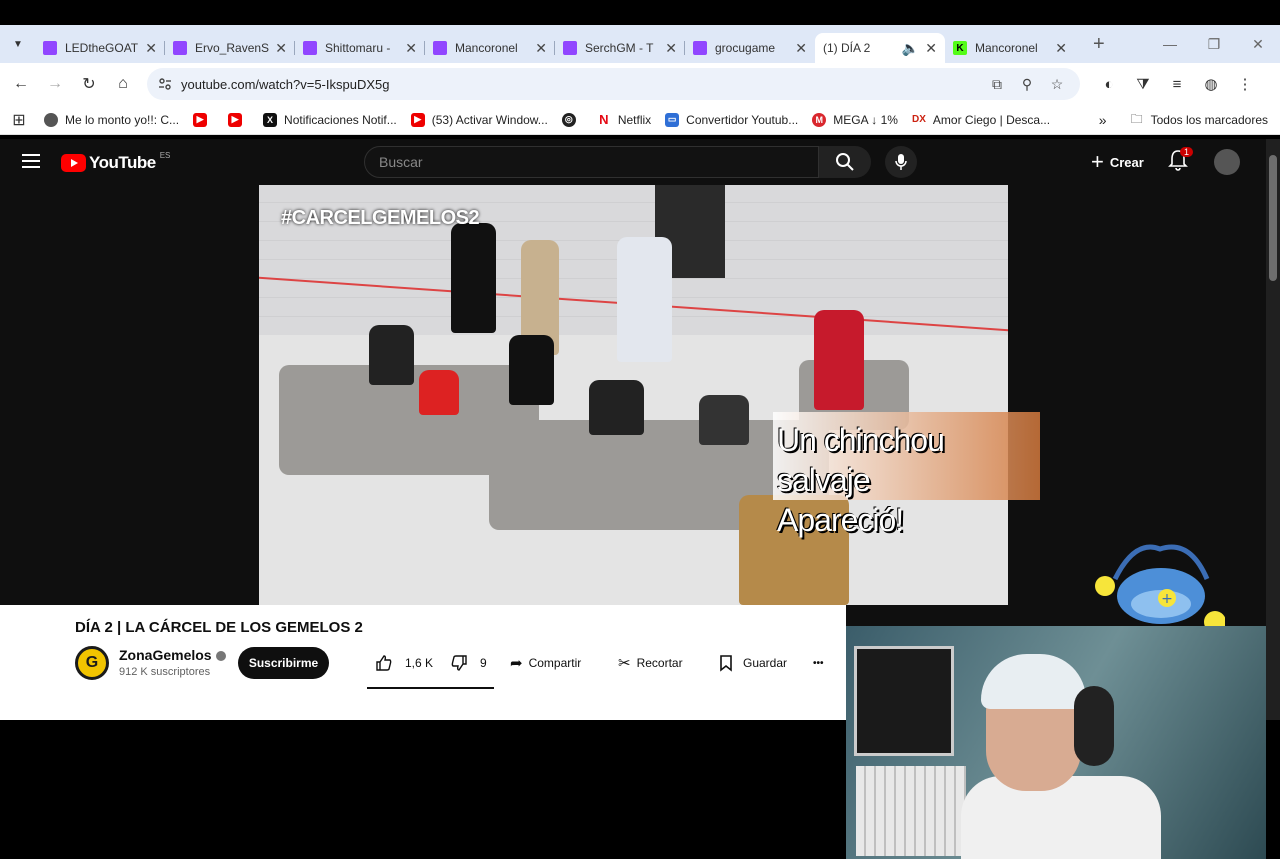 Image resolution: width=1280 pixels, height=859 pixels. What do you see at coordinates (391, 355) in the screenshot?
I see `video-scene-person` at bounding box center [391, 355].